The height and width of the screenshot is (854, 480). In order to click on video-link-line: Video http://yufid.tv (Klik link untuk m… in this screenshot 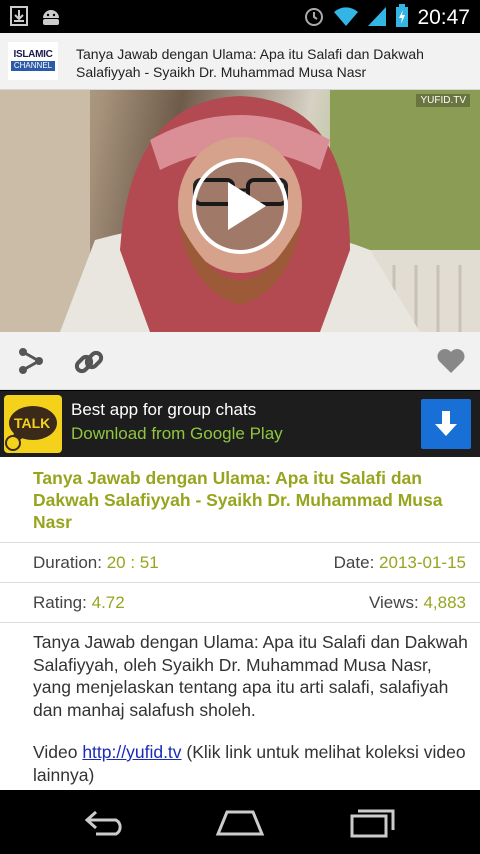, I will do `click(253, 763)`.